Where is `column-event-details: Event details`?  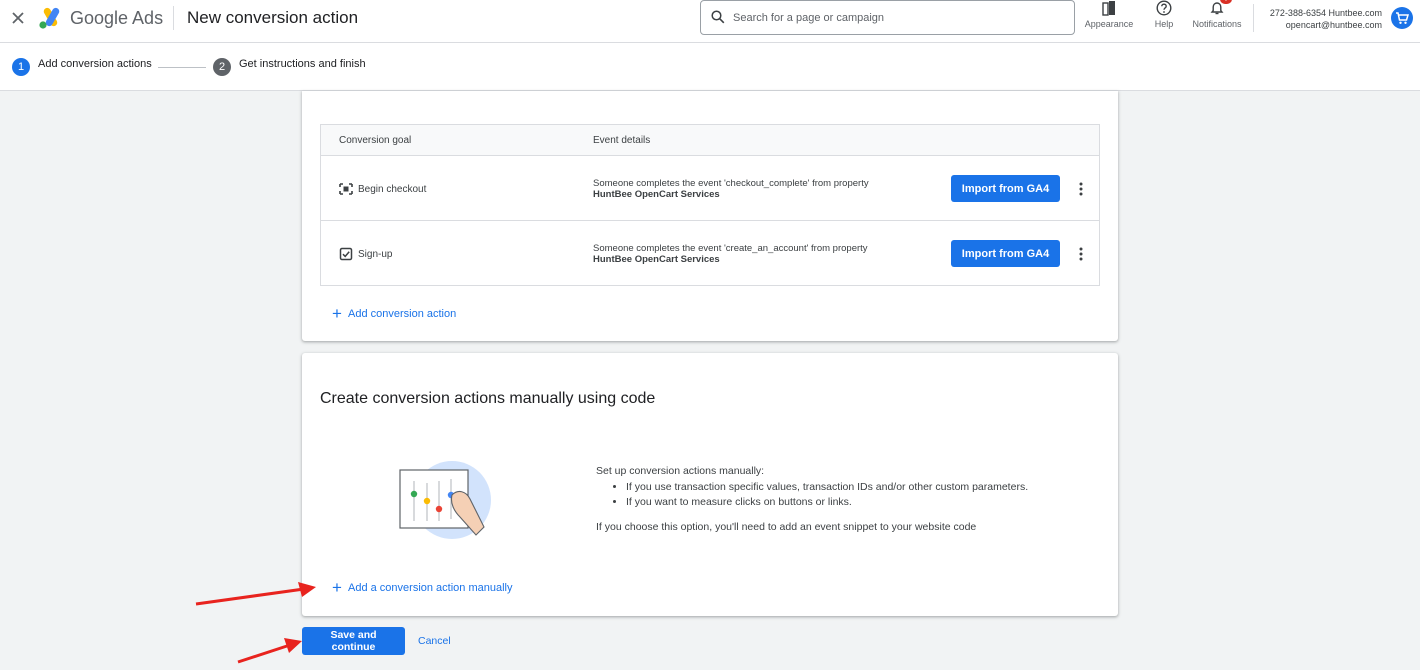 column-event-details: Event details is located at coordinates (622, 140).